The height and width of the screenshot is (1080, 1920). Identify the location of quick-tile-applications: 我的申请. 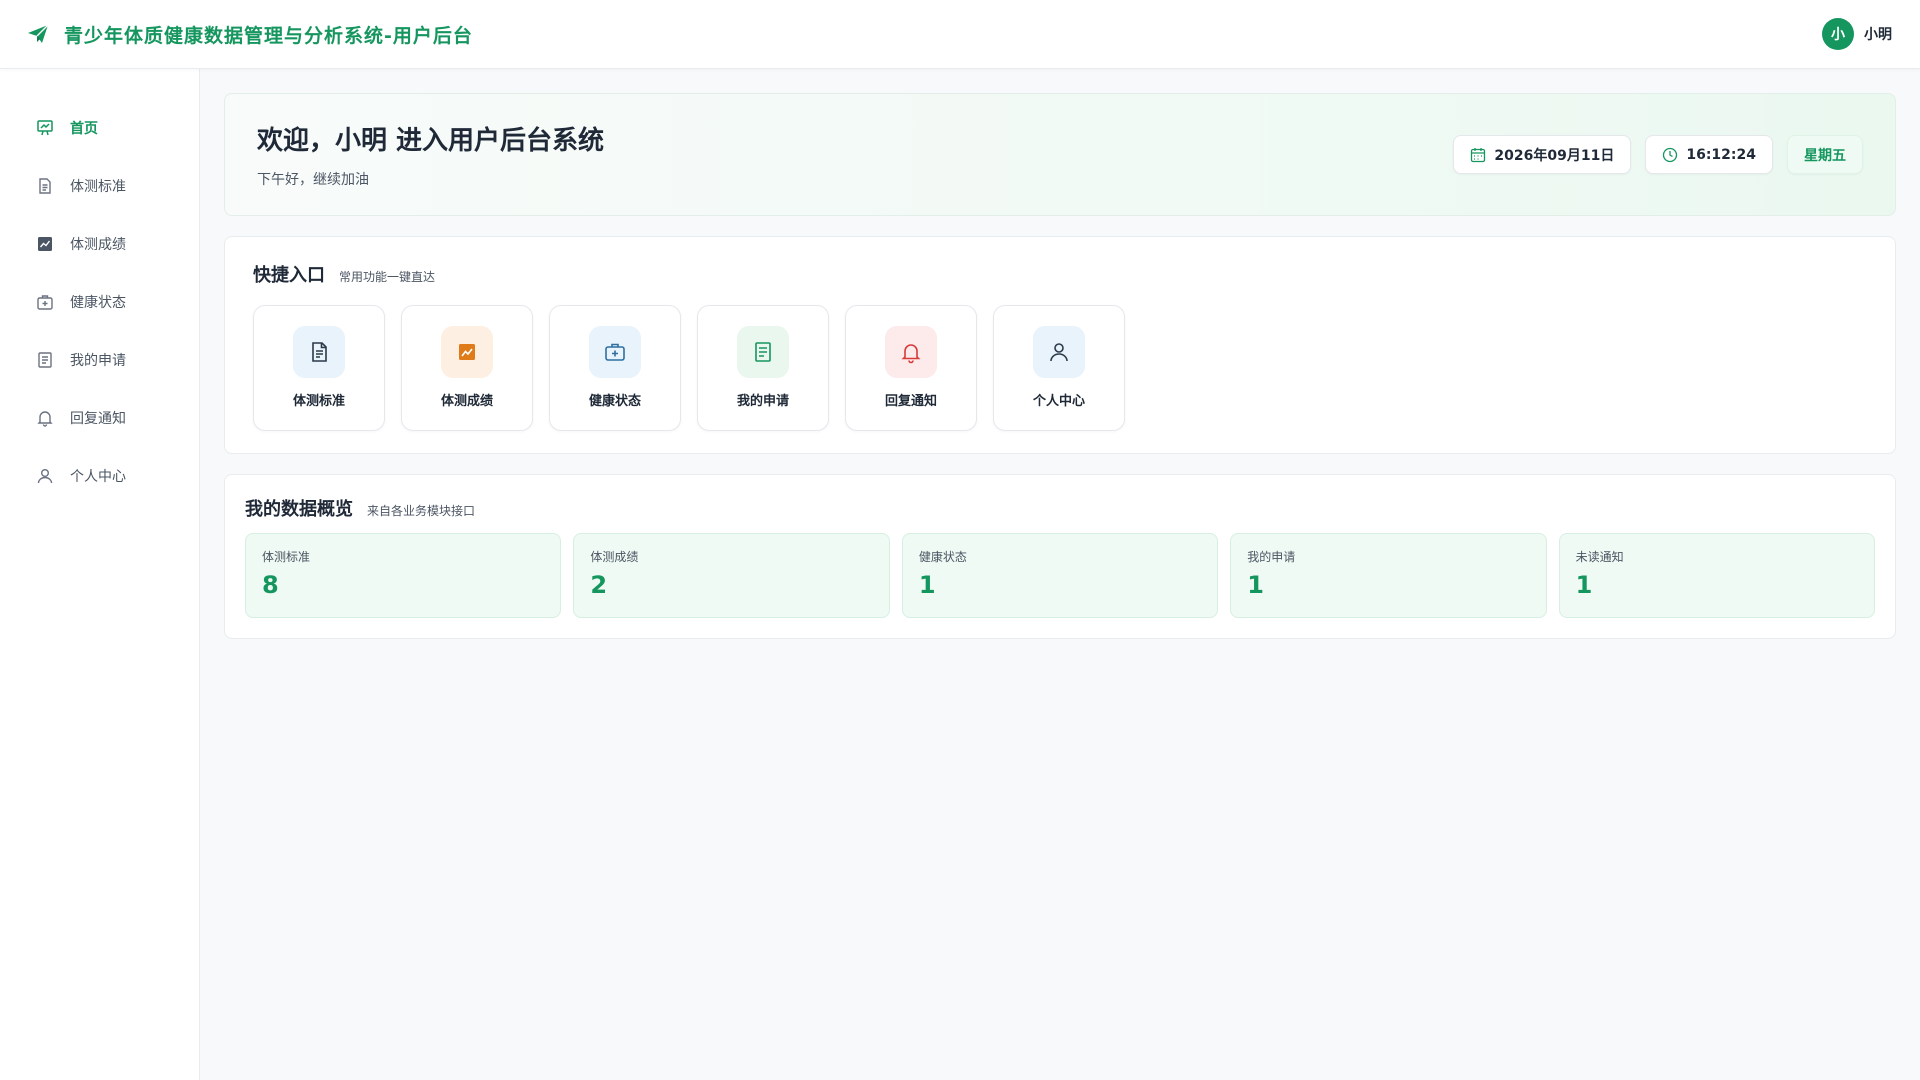
(763, 368).